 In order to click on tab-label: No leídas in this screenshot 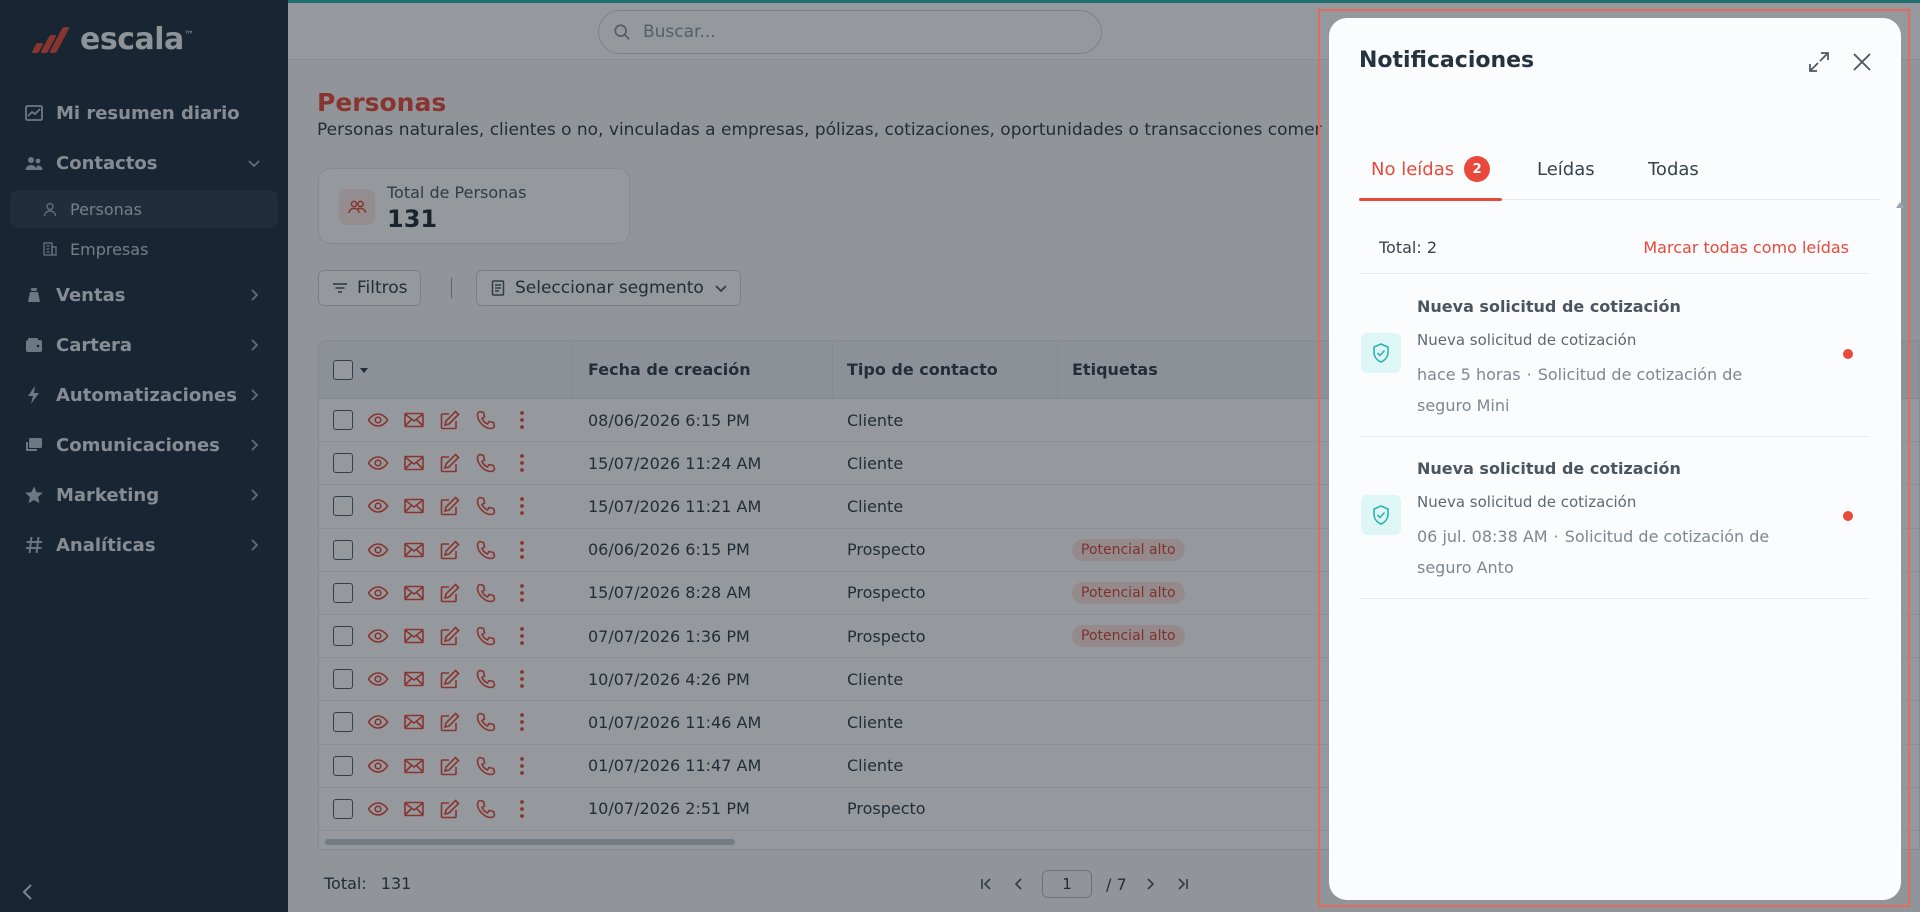, I will do `click(1413, 169)`.